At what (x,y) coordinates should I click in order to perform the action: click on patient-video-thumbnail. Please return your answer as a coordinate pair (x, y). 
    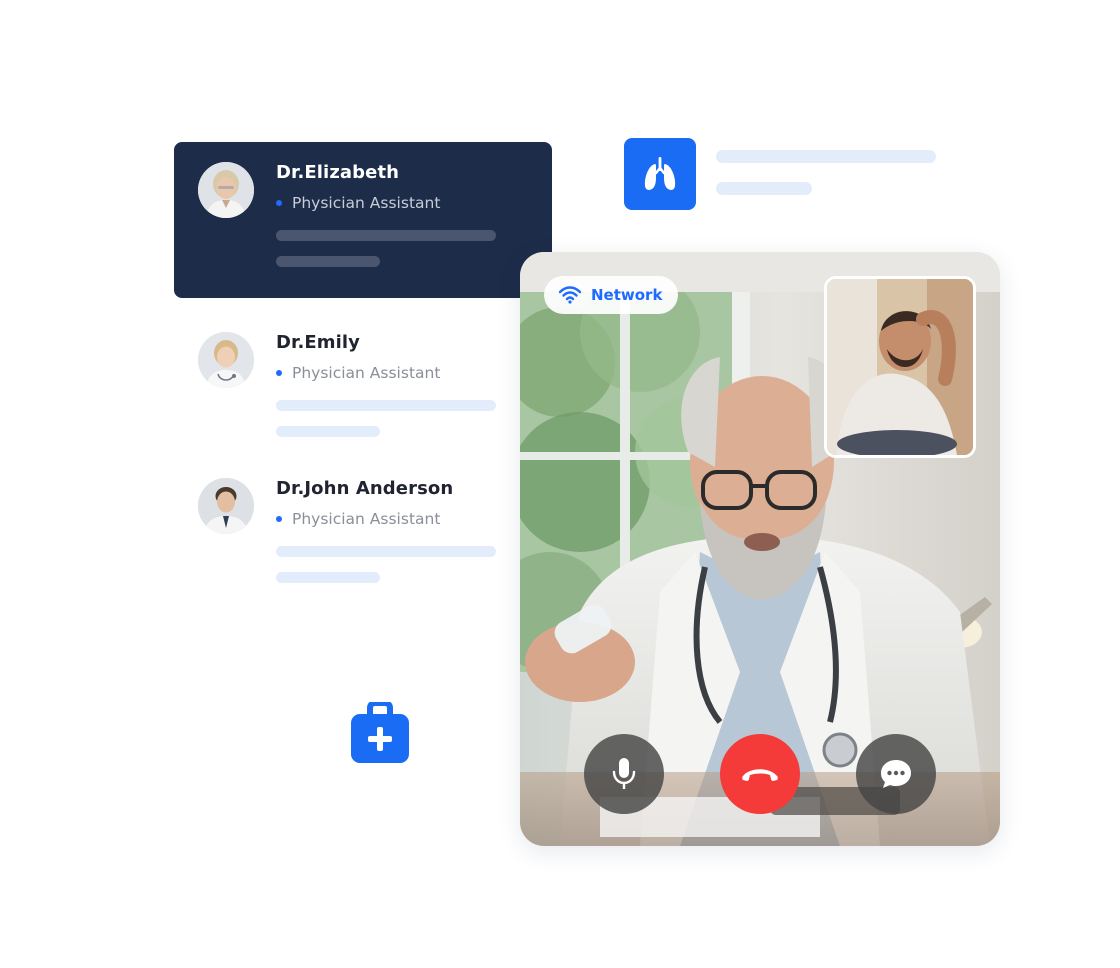
    Looking at the image, I should click on (900, 367).